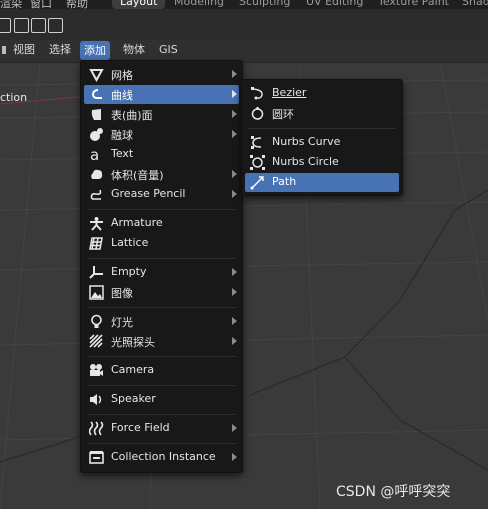  What do you see at coordinates (257, 113) in the screenshot?
I see `circle-curve-icon` at bounding box center [257, 113].